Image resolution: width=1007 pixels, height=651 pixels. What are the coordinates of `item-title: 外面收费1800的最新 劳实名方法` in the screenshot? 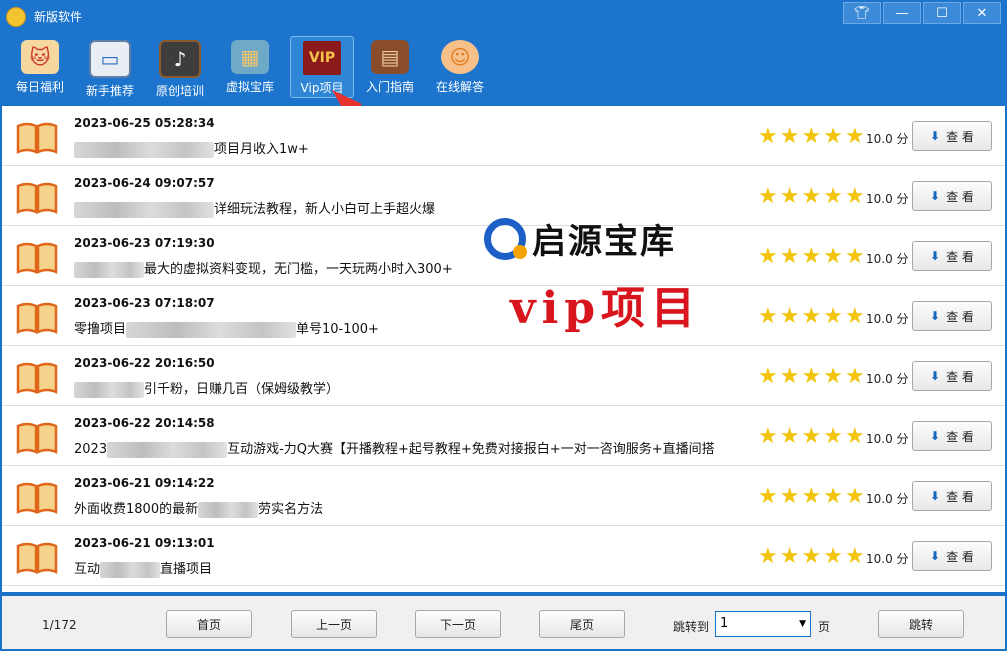 It's located at (414, 508).